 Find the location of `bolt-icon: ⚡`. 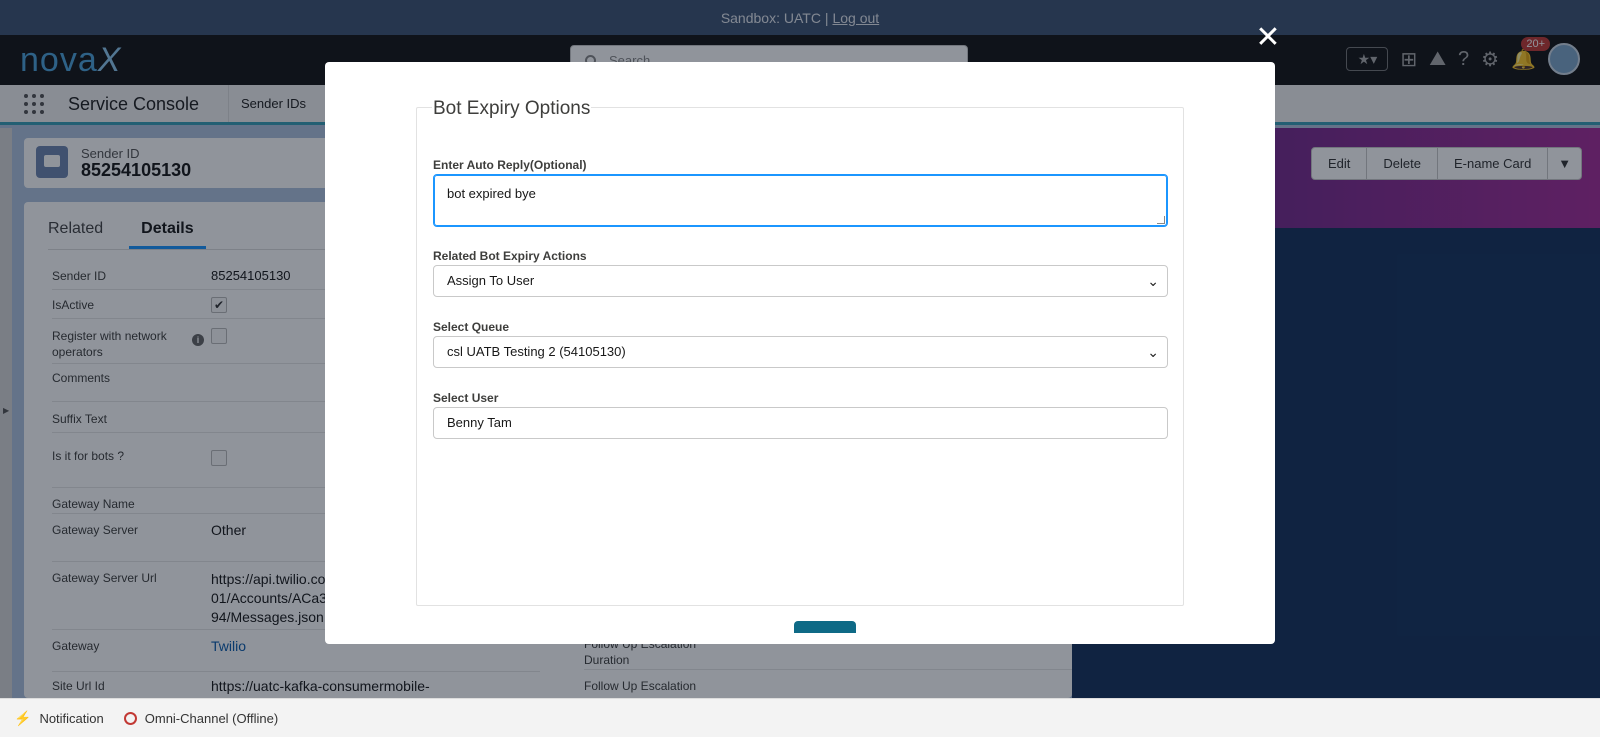

bolt-icon: ⚡ is located at coordinates (23, 717).